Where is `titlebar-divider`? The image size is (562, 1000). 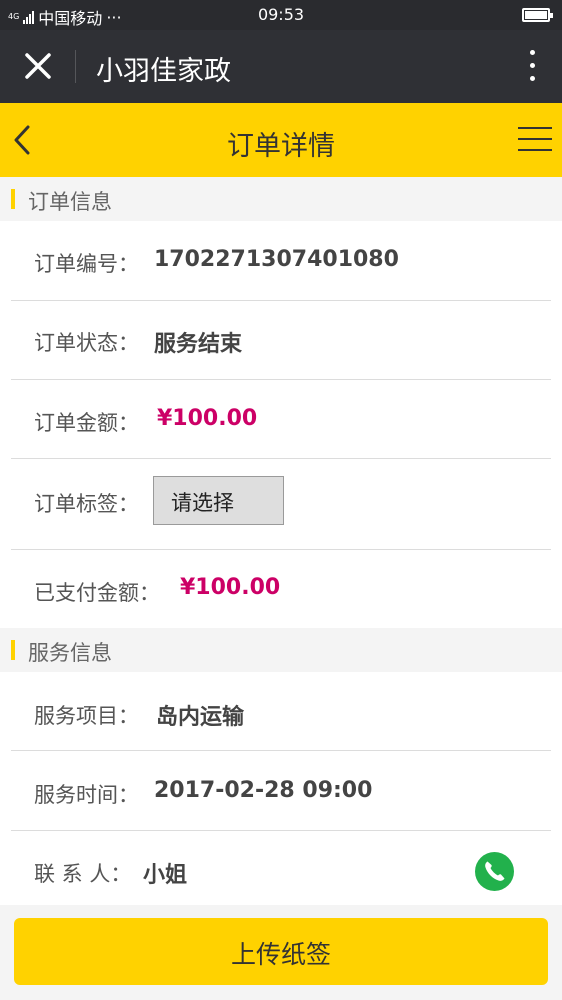
titlebar-divider is located at coordinates (75, 66).